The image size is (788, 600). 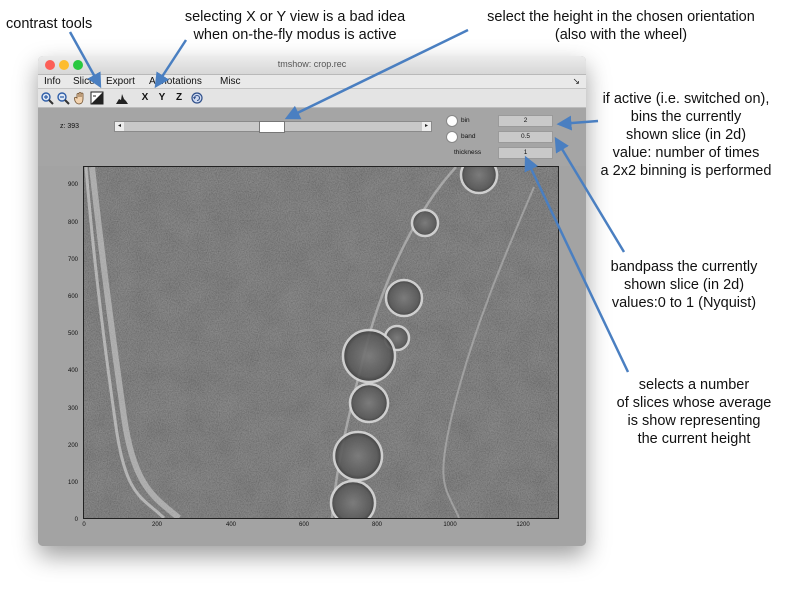 What do you see at coordinates (120, 81) in the screenshot?
I see `menu-export: Export` at bounding box center [120, 81].